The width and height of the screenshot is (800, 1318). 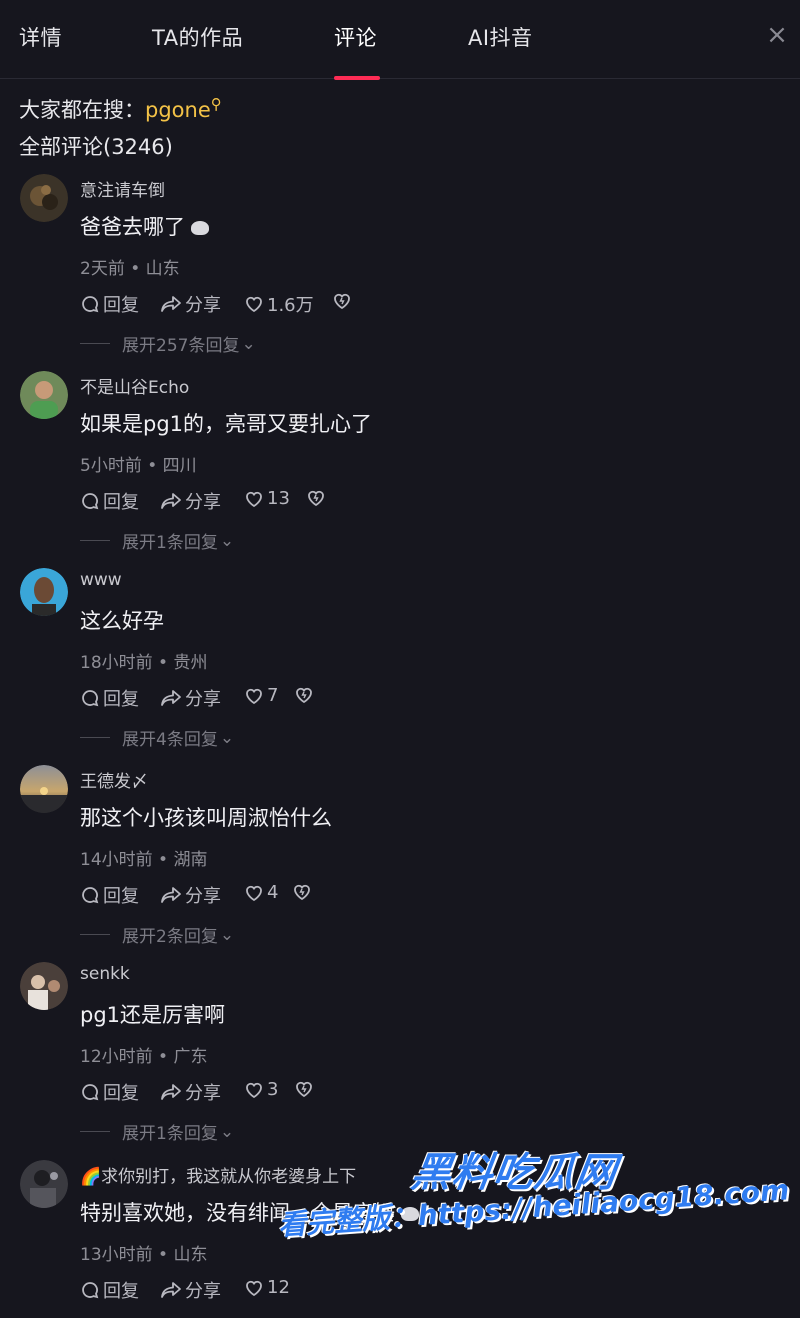 What do you see at coordinates (40, 37) in the screenshot?
I see `tab-details: 详情` at bounding box center [40, 37].